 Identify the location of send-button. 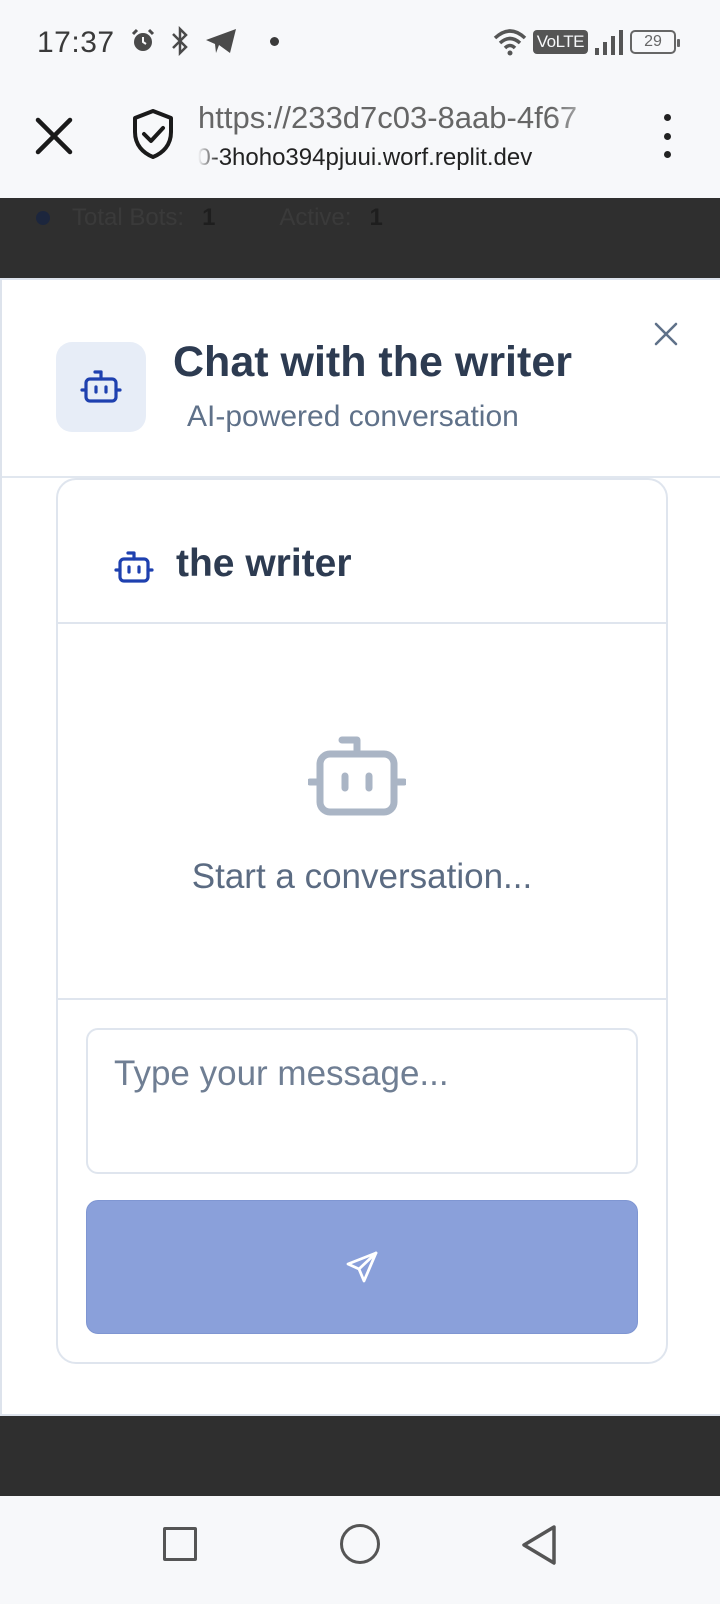
(362, 1267).